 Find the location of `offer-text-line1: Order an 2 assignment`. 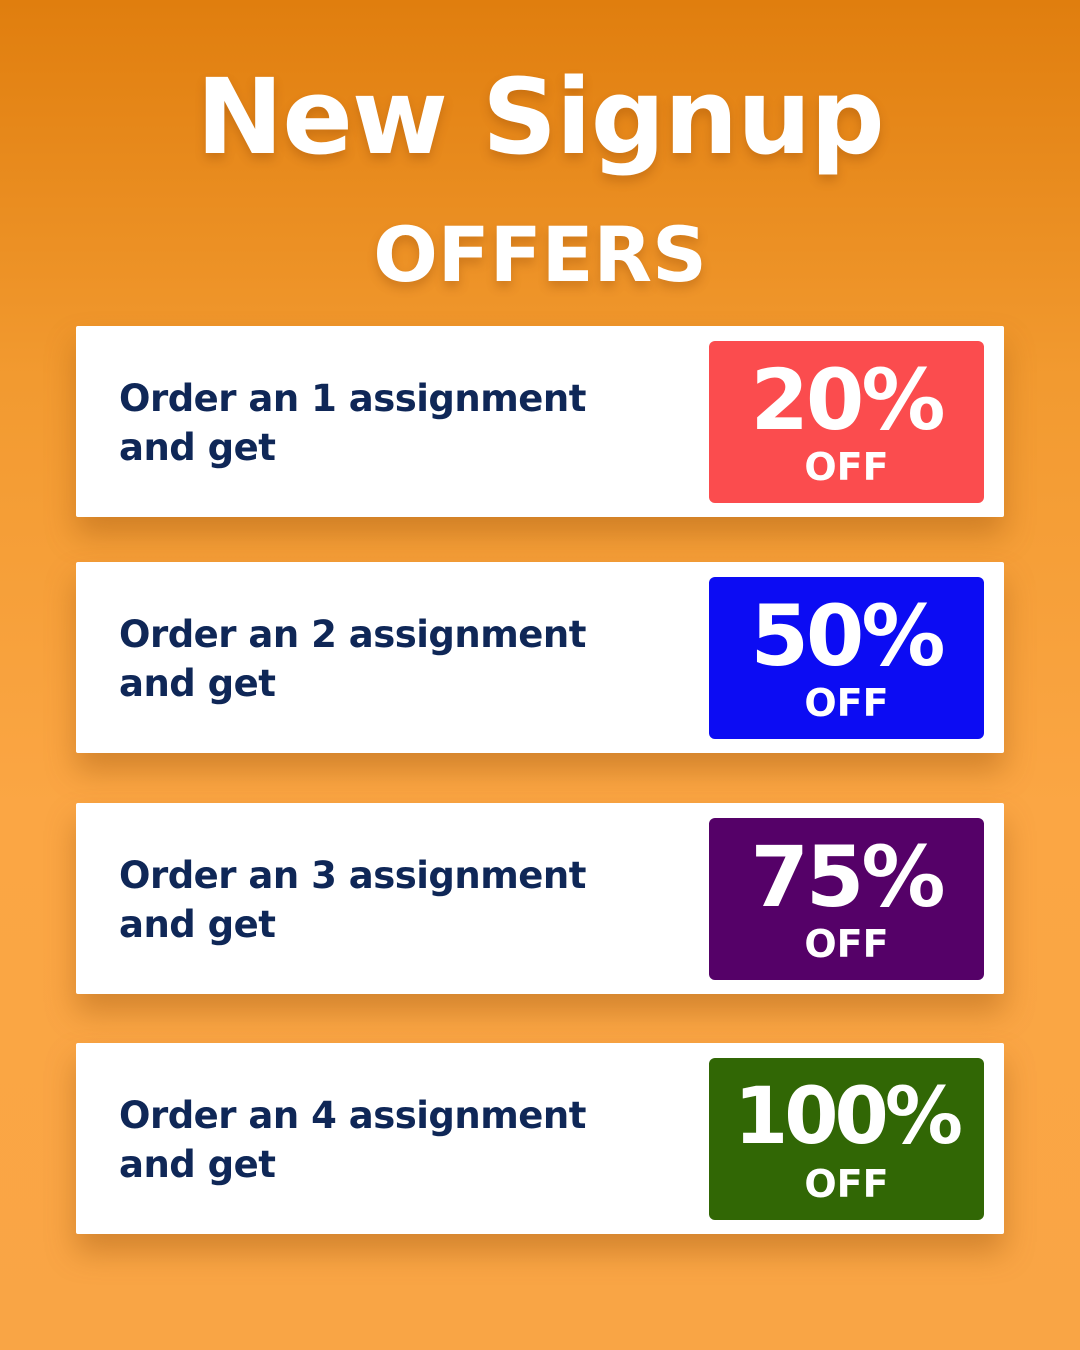

offer-text-line1: Order an 2 assignment is located at coordinates (352, 634).